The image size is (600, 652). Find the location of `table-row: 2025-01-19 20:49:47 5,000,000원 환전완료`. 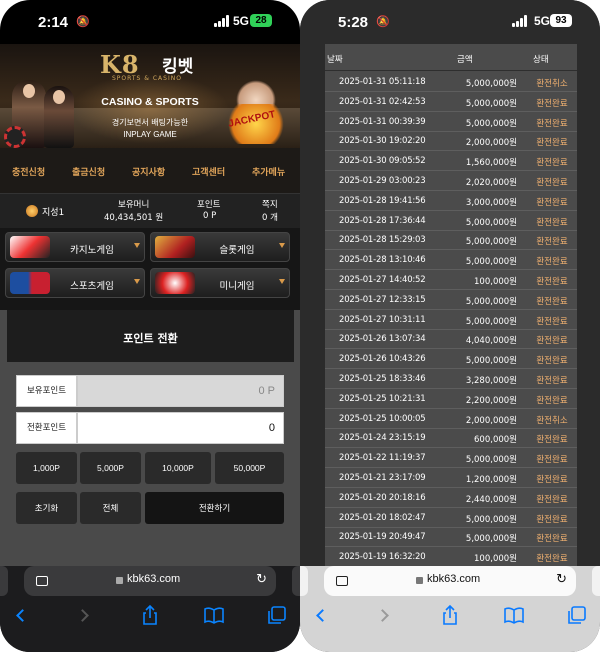

table-row: 2025-01-19 20:49:47 5,000,000원 환전완료 is located at coordinates (451, 538).